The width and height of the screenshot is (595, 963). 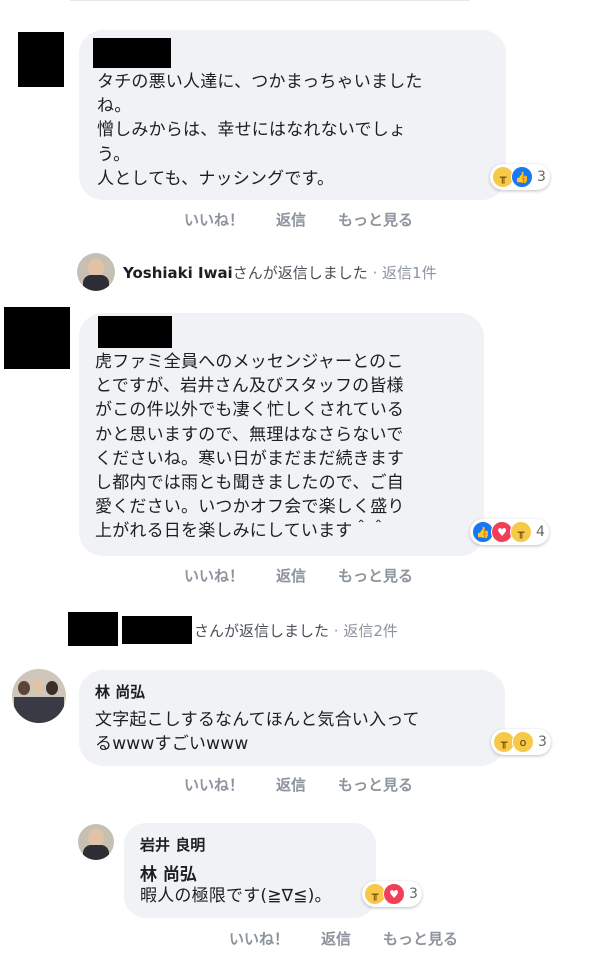 I want to click on like-reaction-icon: 👍, so click(x=522, y=177).